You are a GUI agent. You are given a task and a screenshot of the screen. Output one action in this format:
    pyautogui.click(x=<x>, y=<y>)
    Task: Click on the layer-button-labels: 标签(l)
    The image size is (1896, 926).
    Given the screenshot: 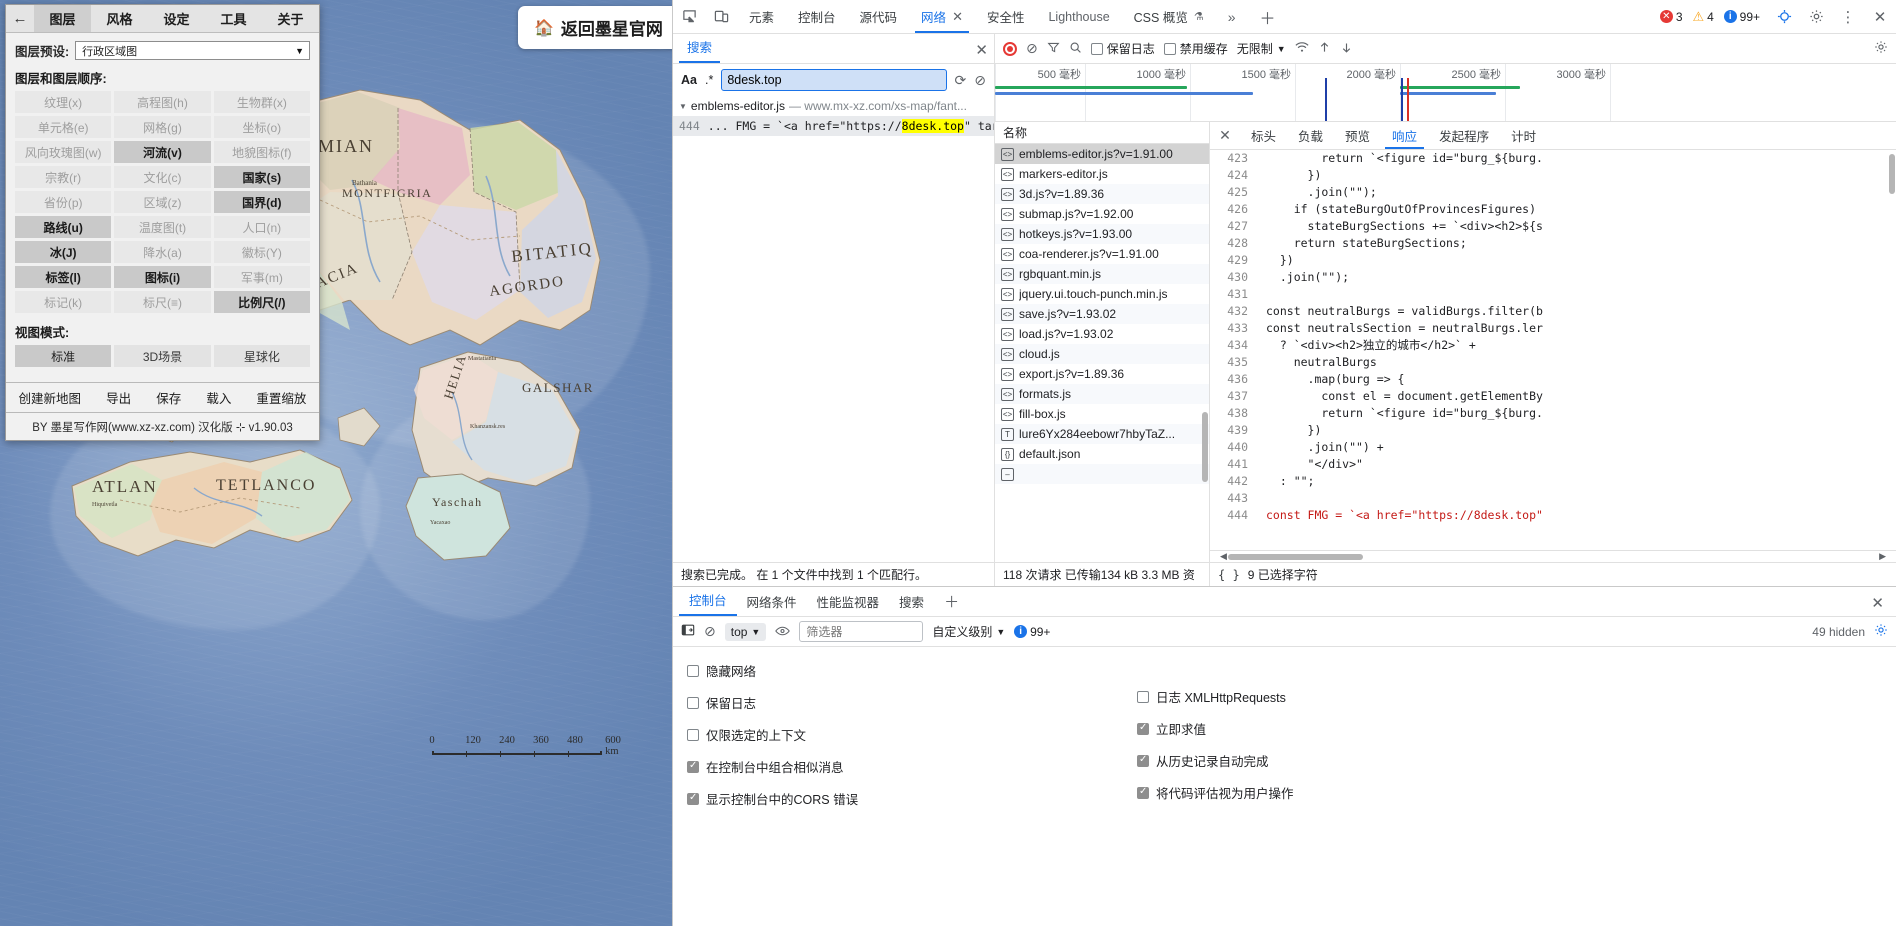 What is the action you would take?
    pyautogui.click(x=63, y=277)
    